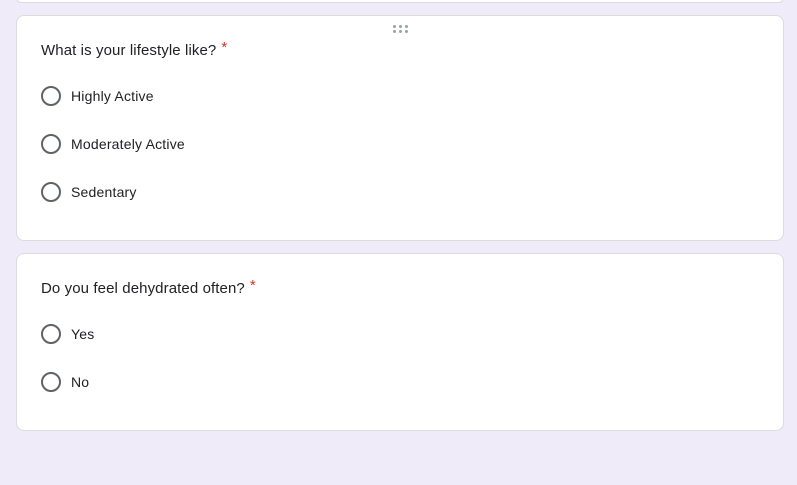  Describe the element at coordinates (83, 334) in the screenshot. I see `option-label: Yes` at that location.